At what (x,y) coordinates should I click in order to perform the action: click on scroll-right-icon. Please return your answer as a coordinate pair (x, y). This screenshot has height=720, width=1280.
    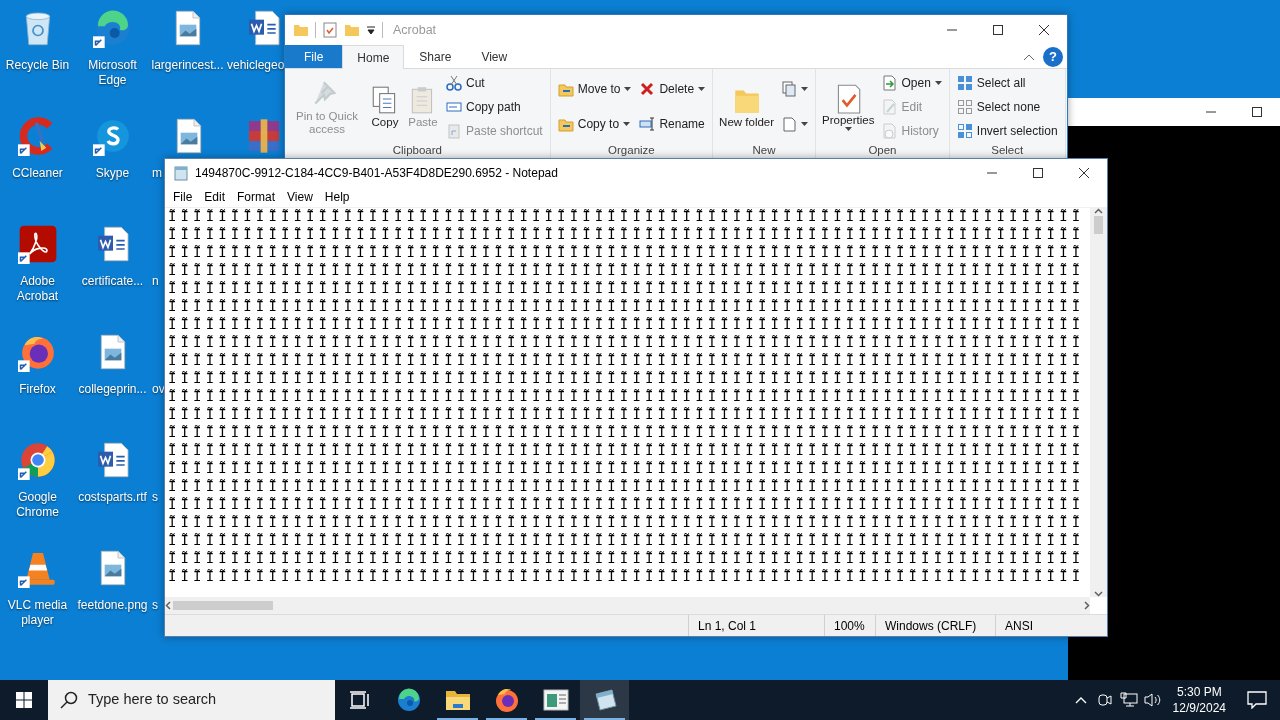
    Looking at the image, I should click on (1087, 605).